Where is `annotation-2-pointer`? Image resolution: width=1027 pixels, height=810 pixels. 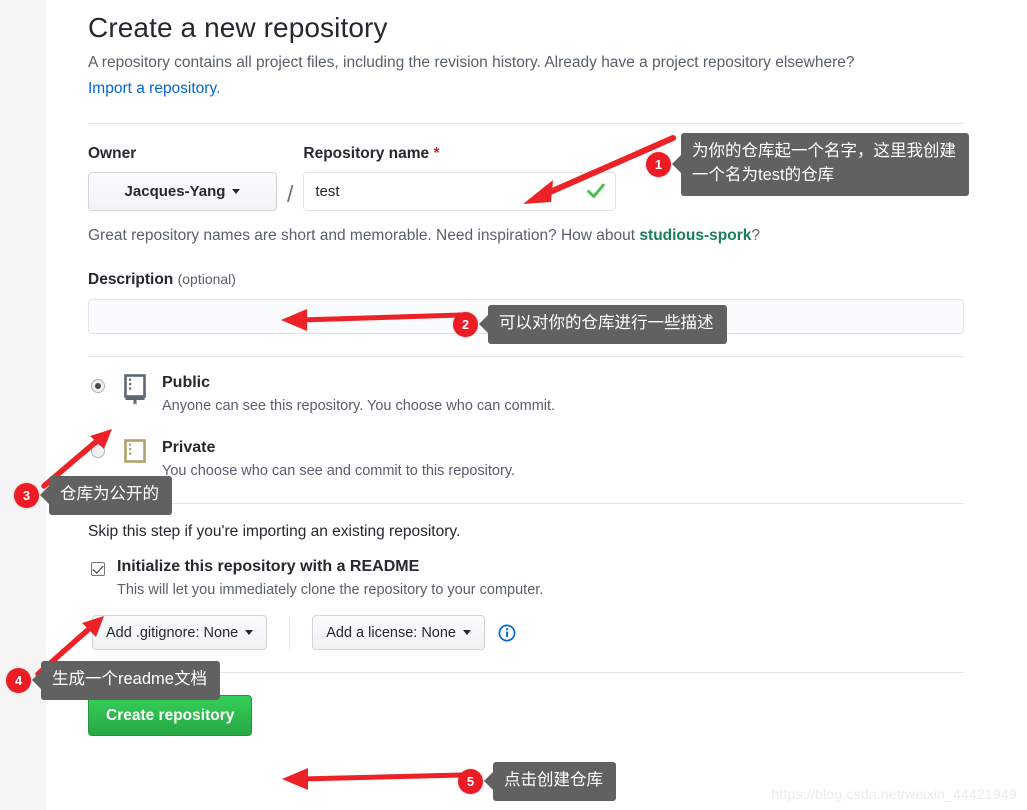 annotation-2-pointer is located at coordinates (483, 324).